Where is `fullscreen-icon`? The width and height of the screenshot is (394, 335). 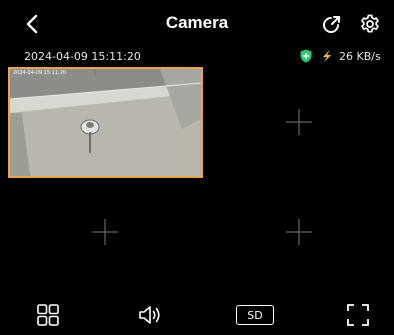 fullscreen-icon is located at coordinates (358, 315).